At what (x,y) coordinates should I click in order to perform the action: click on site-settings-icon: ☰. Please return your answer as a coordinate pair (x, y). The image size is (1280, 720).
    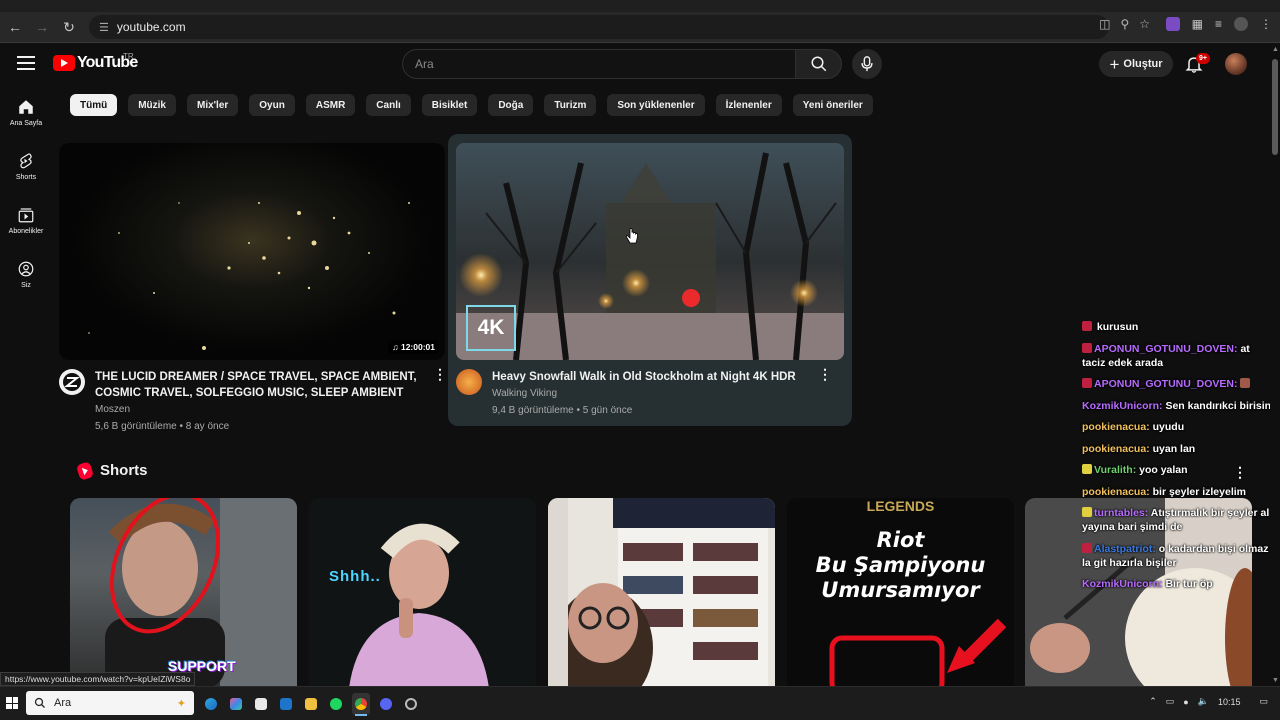
    Looking at the image, I should click on (104, 27).